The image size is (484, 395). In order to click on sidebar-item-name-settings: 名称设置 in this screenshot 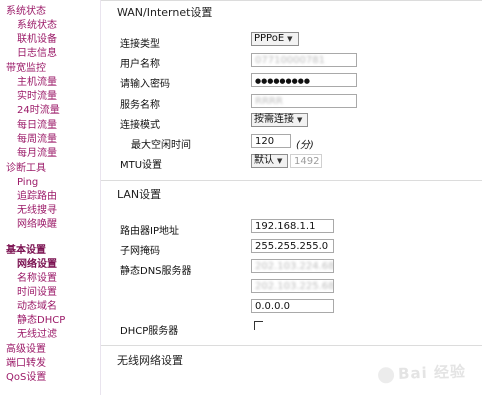, I will do `click(37, 279)`.